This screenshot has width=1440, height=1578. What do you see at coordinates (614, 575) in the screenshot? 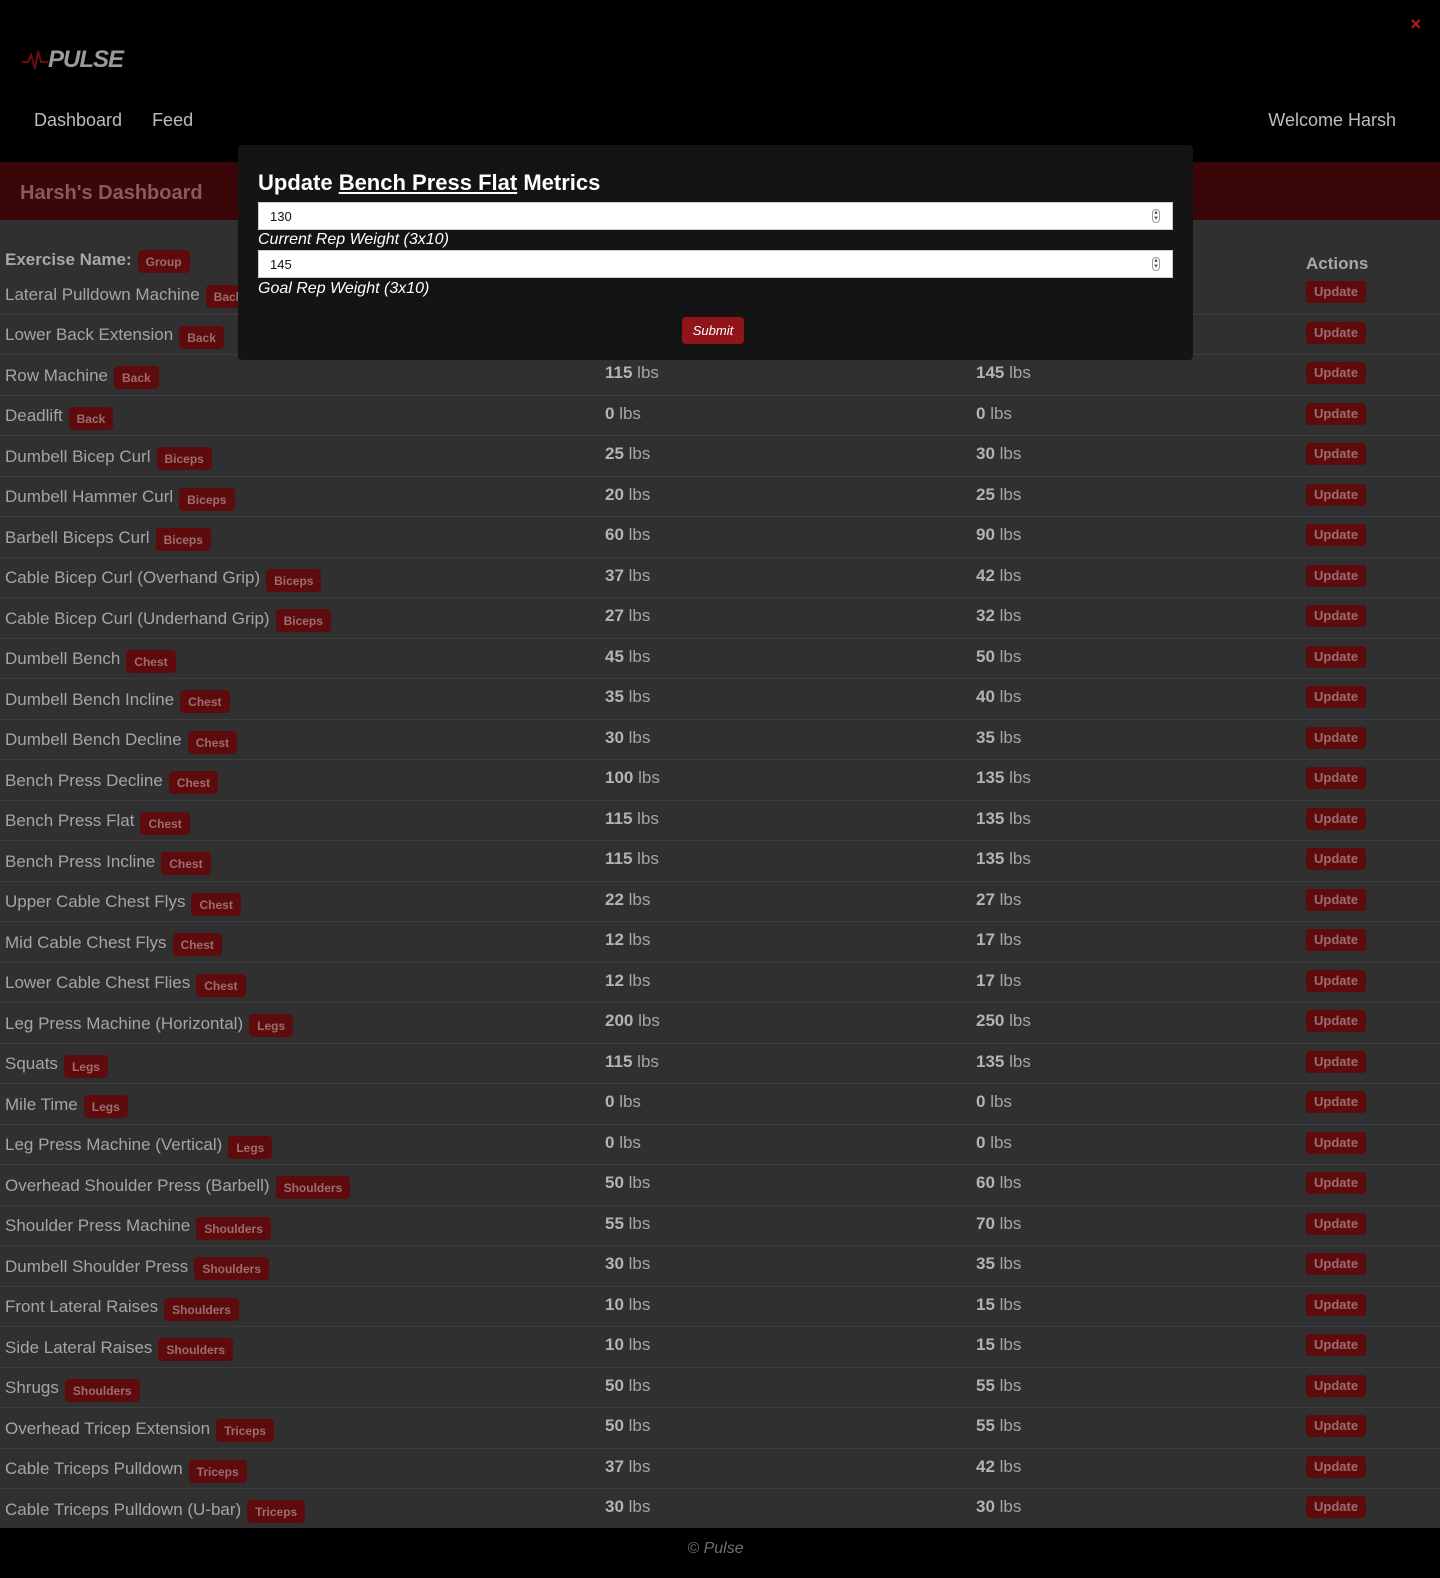
I see `current-weight-value: 37` at bounding box center [614, 575].